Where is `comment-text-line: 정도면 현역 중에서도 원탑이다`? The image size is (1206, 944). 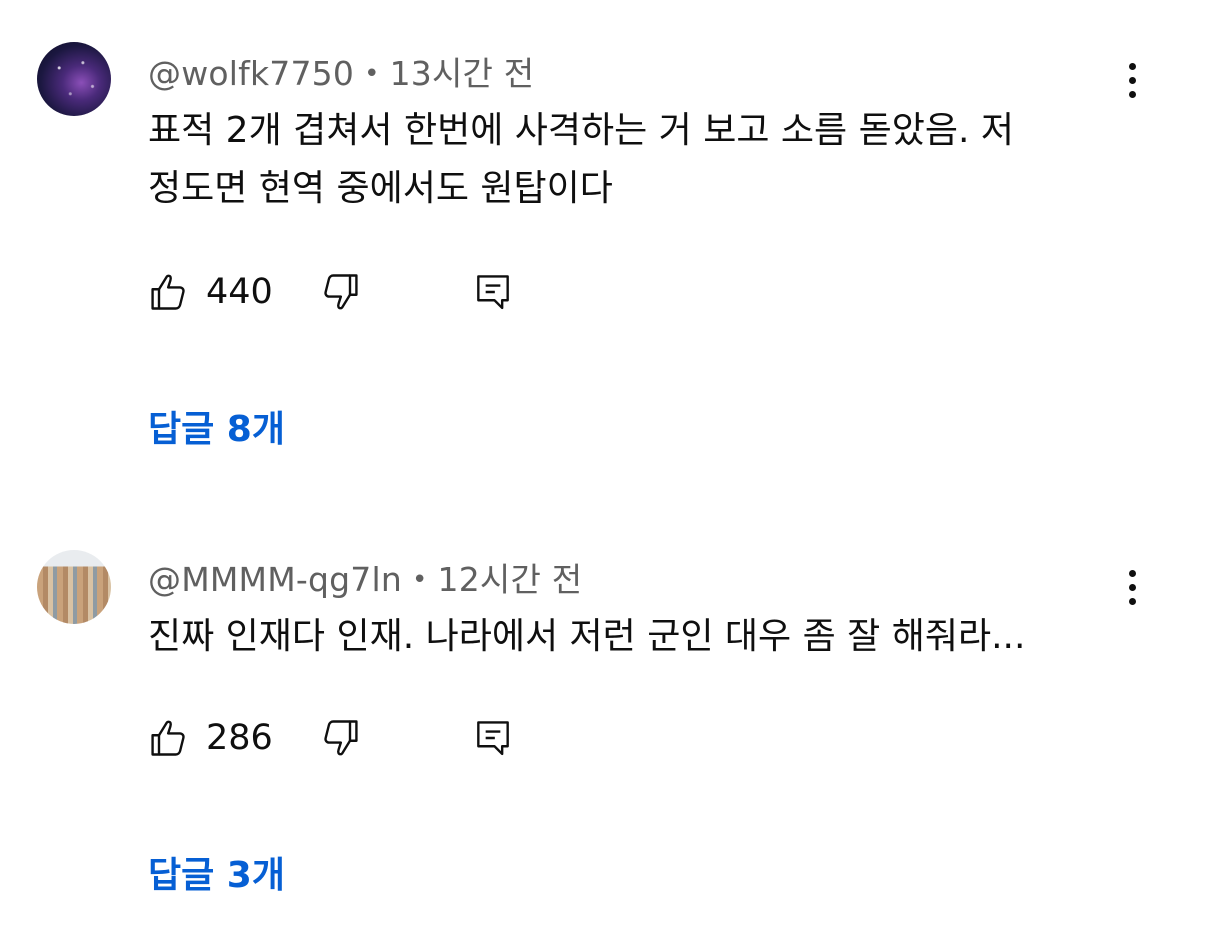
comment-text-line: 정도면 현역 중에서도 원탑이다 is located at coordinates (380, 188).